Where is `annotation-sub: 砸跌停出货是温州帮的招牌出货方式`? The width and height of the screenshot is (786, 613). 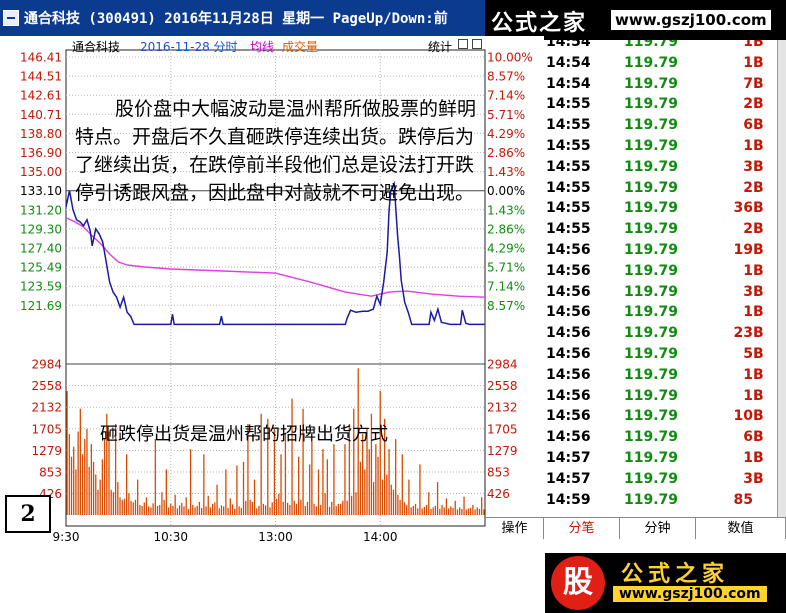
annotation-sub: 砸跌停出货是温州帮的招牌出货方式 is located at coordinates (244, 434).